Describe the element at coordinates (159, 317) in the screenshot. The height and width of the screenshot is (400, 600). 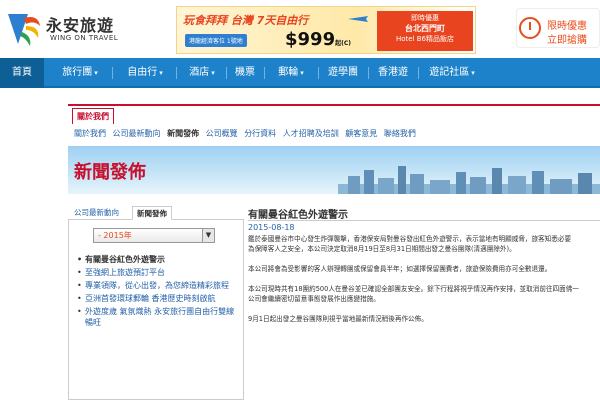
I see `list-item: 外遊度歲 氣氛熾熱 永安旅行團自由行雙線暢旺` at that location.